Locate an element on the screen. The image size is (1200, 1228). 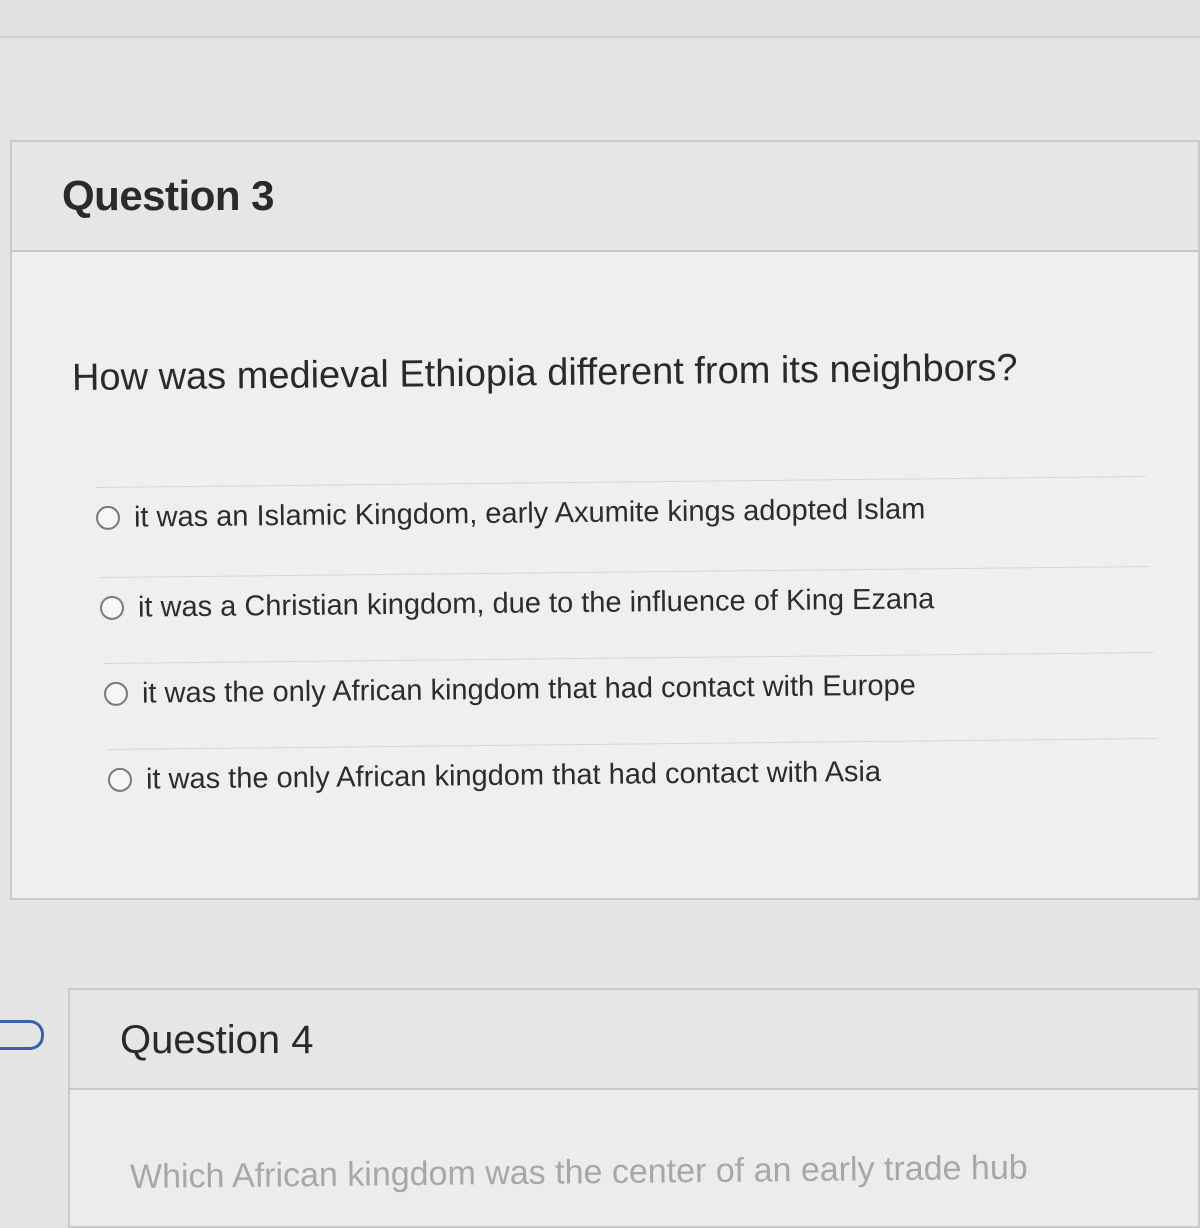
question-3-header: Question 3 is located at coordinates (605, 197).